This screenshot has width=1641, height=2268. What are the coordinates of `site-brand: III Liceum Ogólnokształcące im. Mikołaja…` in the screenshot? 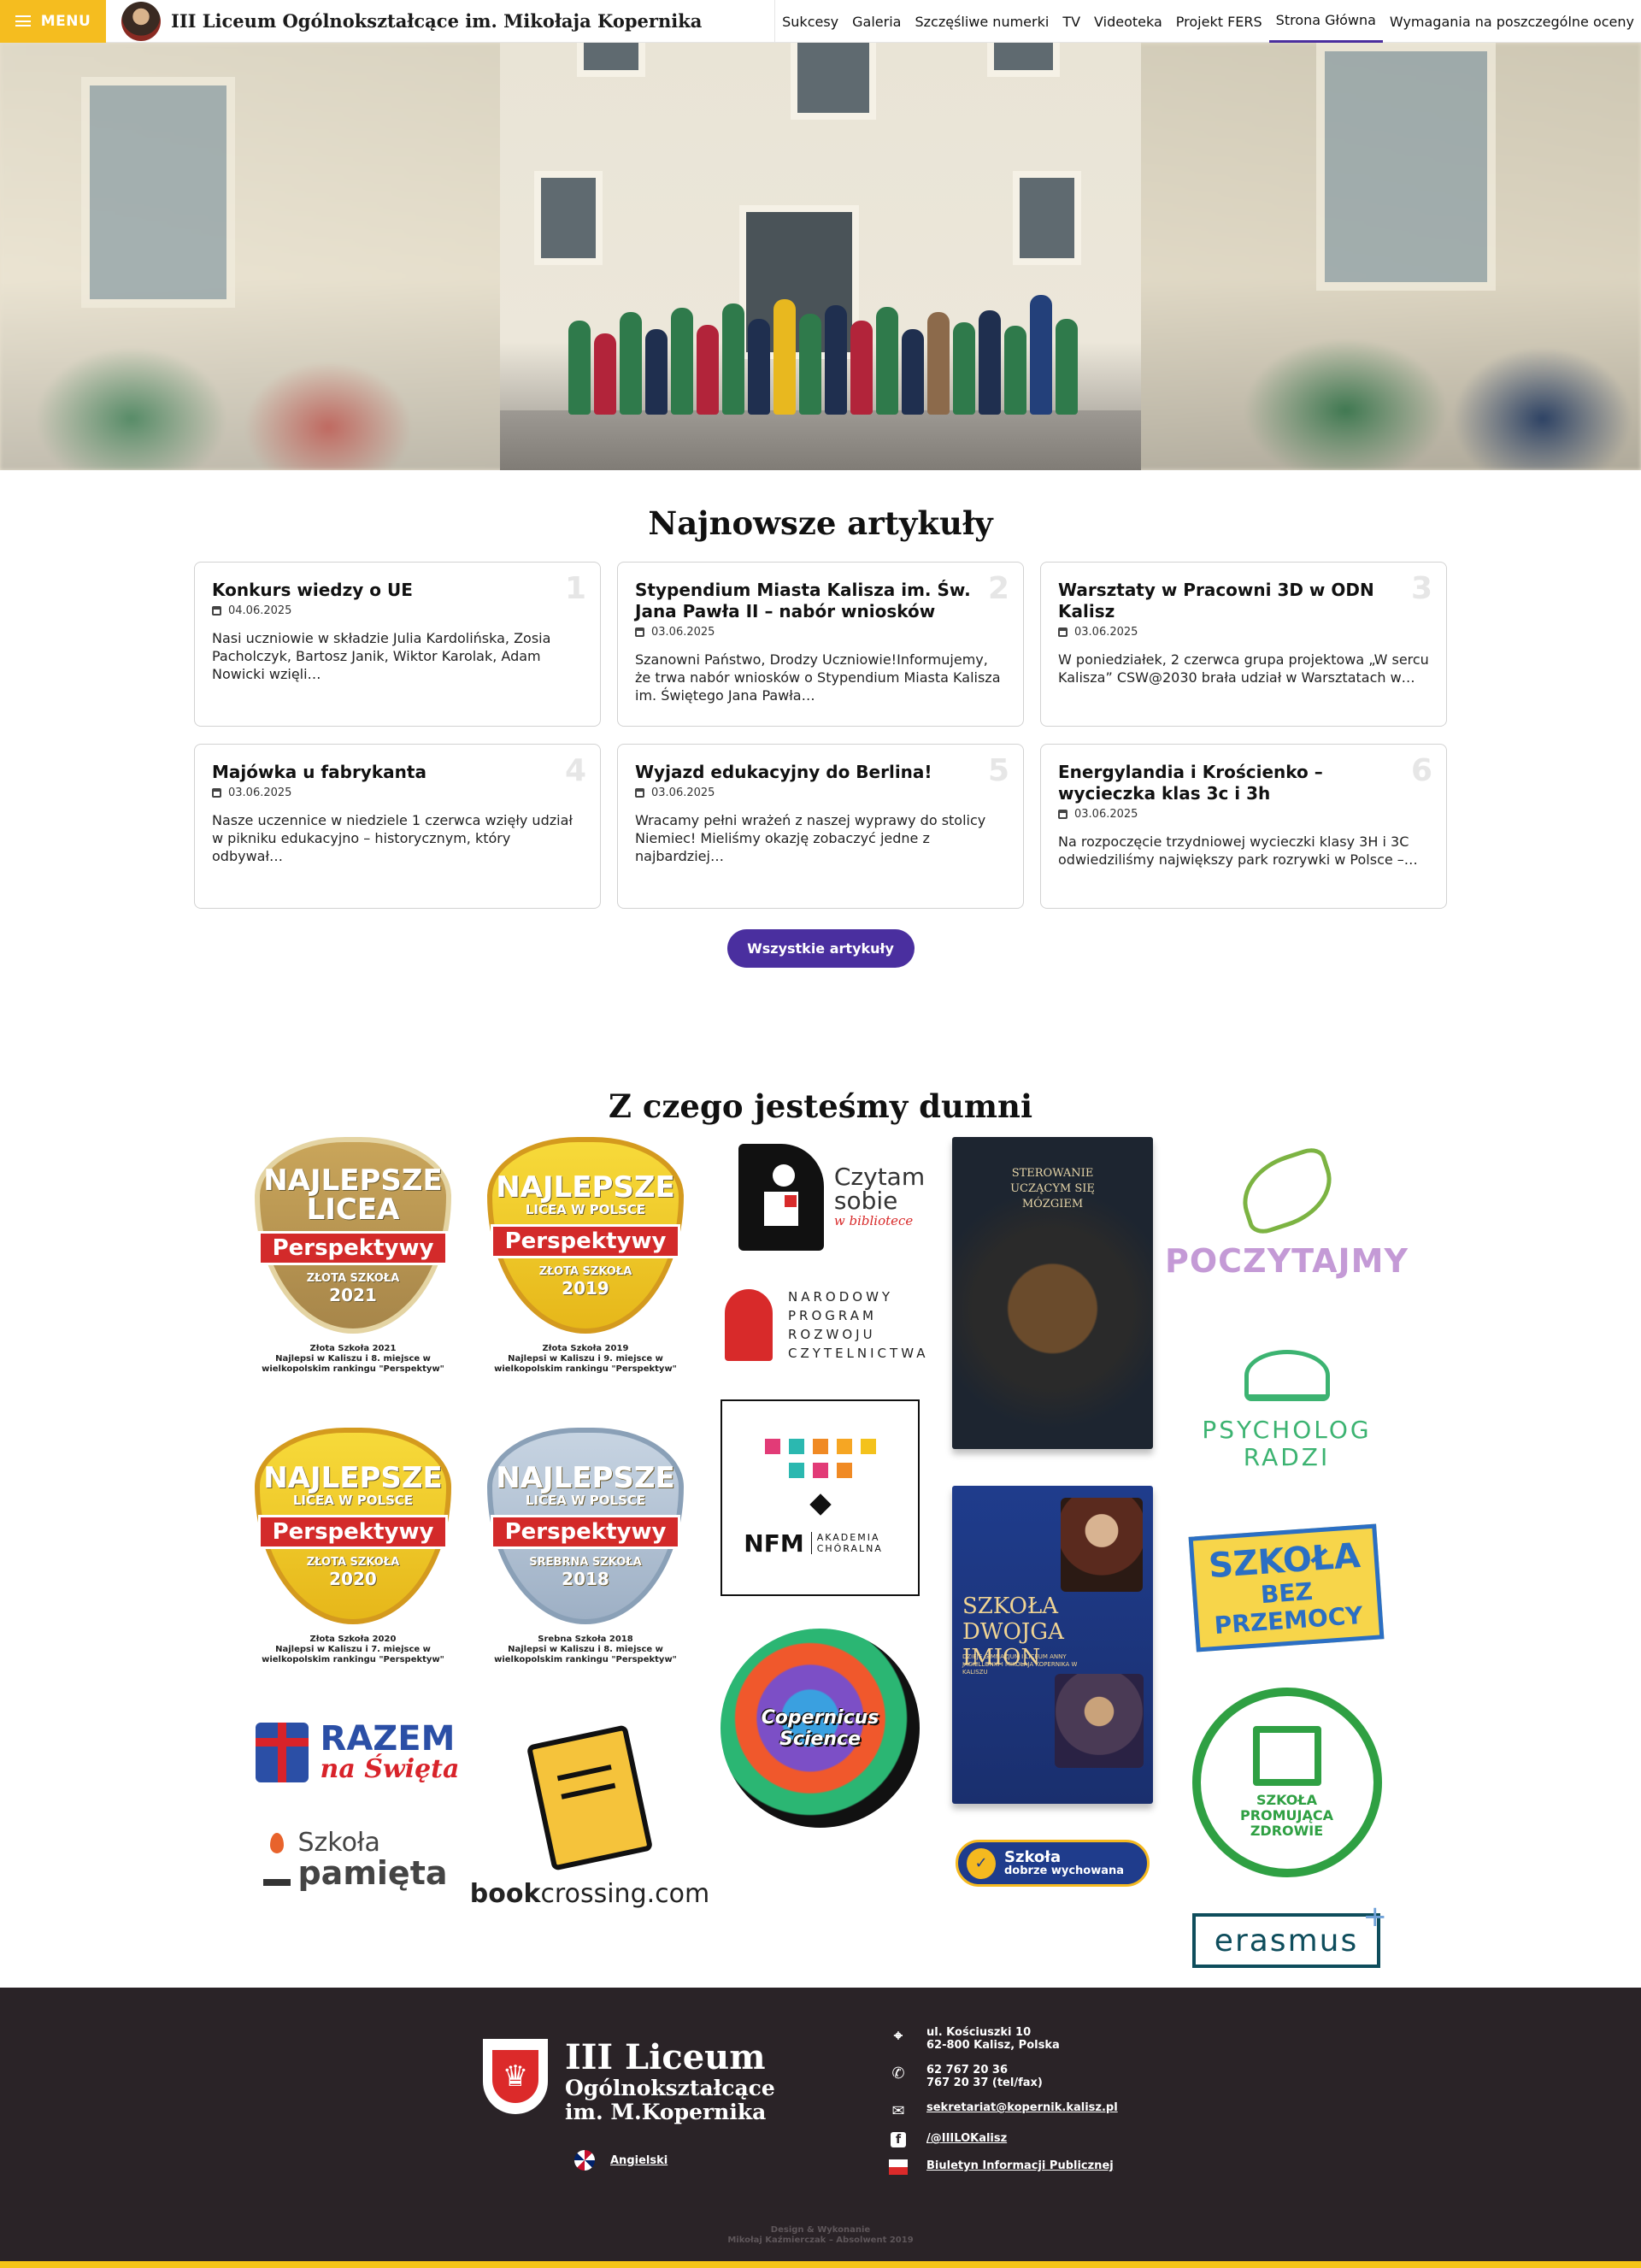 It's located at (404, 21).